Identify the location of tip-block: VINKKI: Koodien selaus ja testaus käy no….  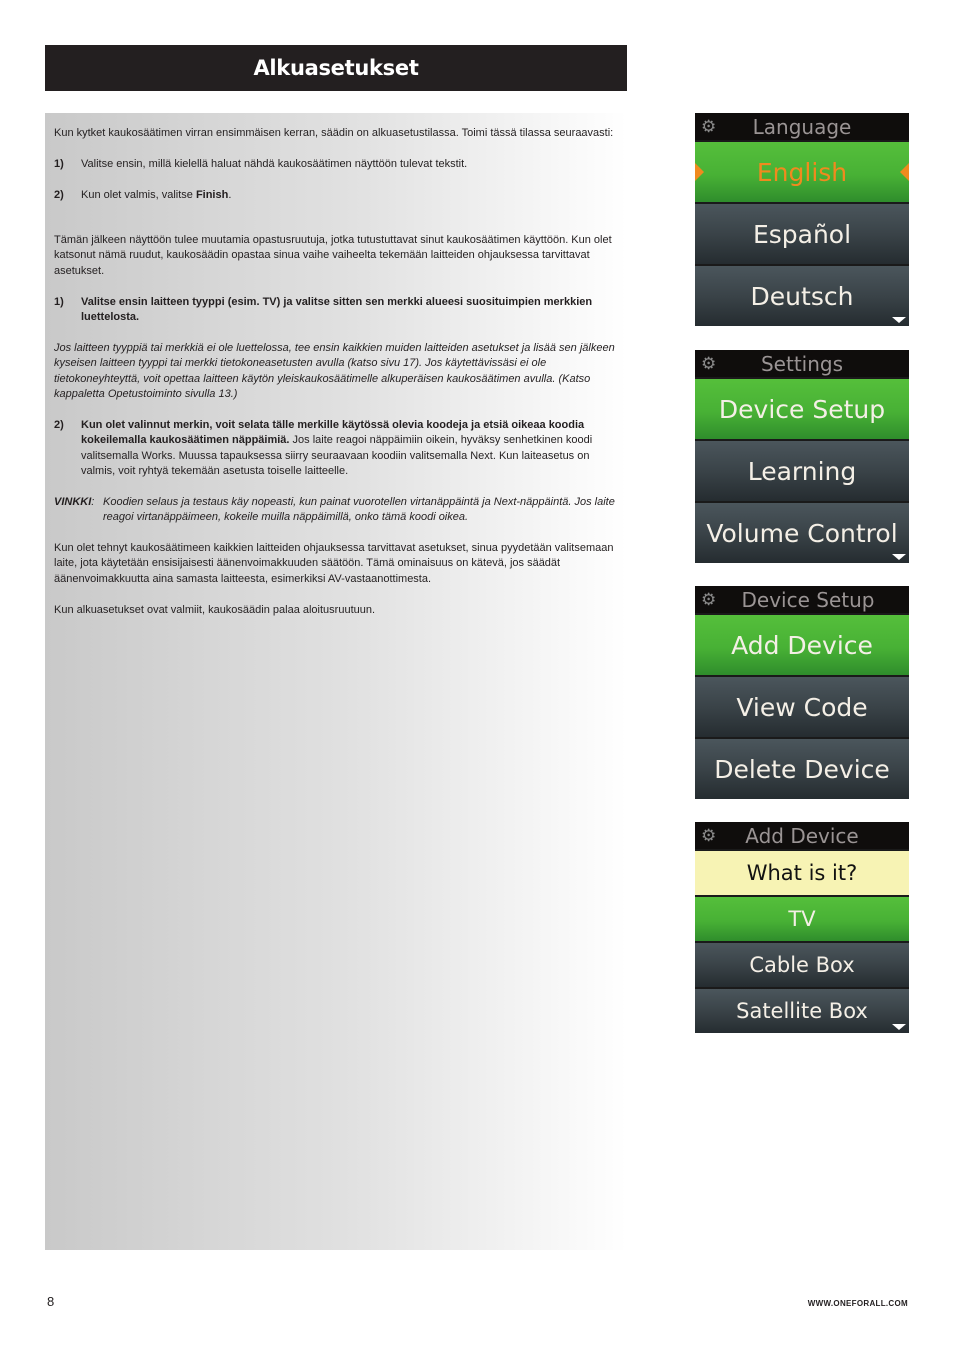
(336, 510).